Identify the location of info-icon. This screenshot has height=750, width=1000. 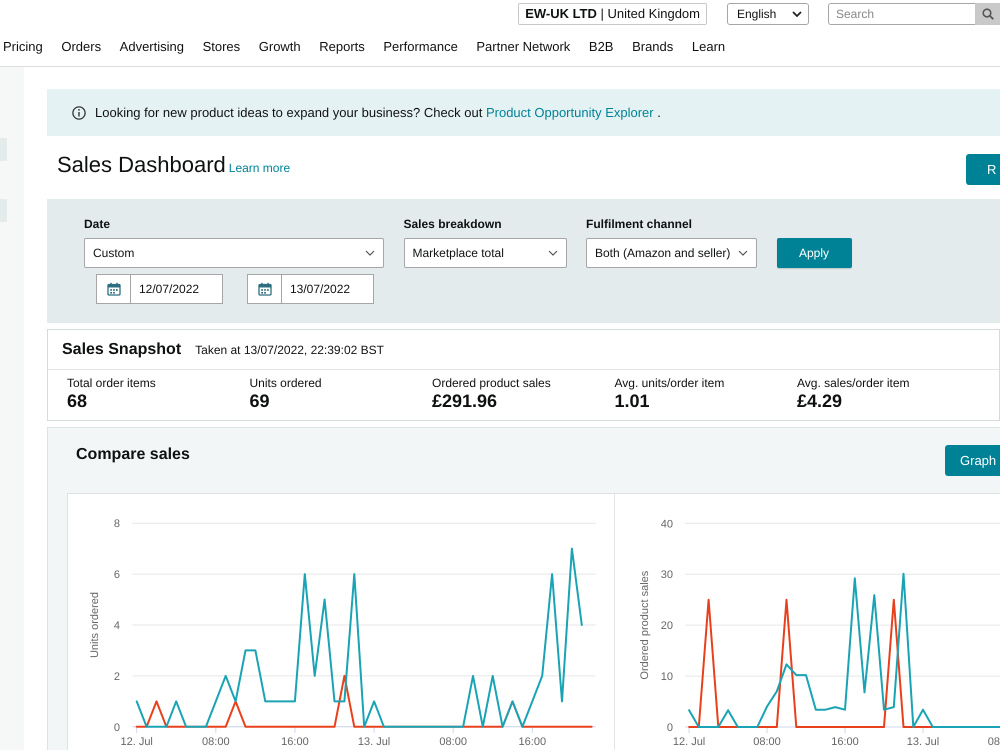
(79, 113).